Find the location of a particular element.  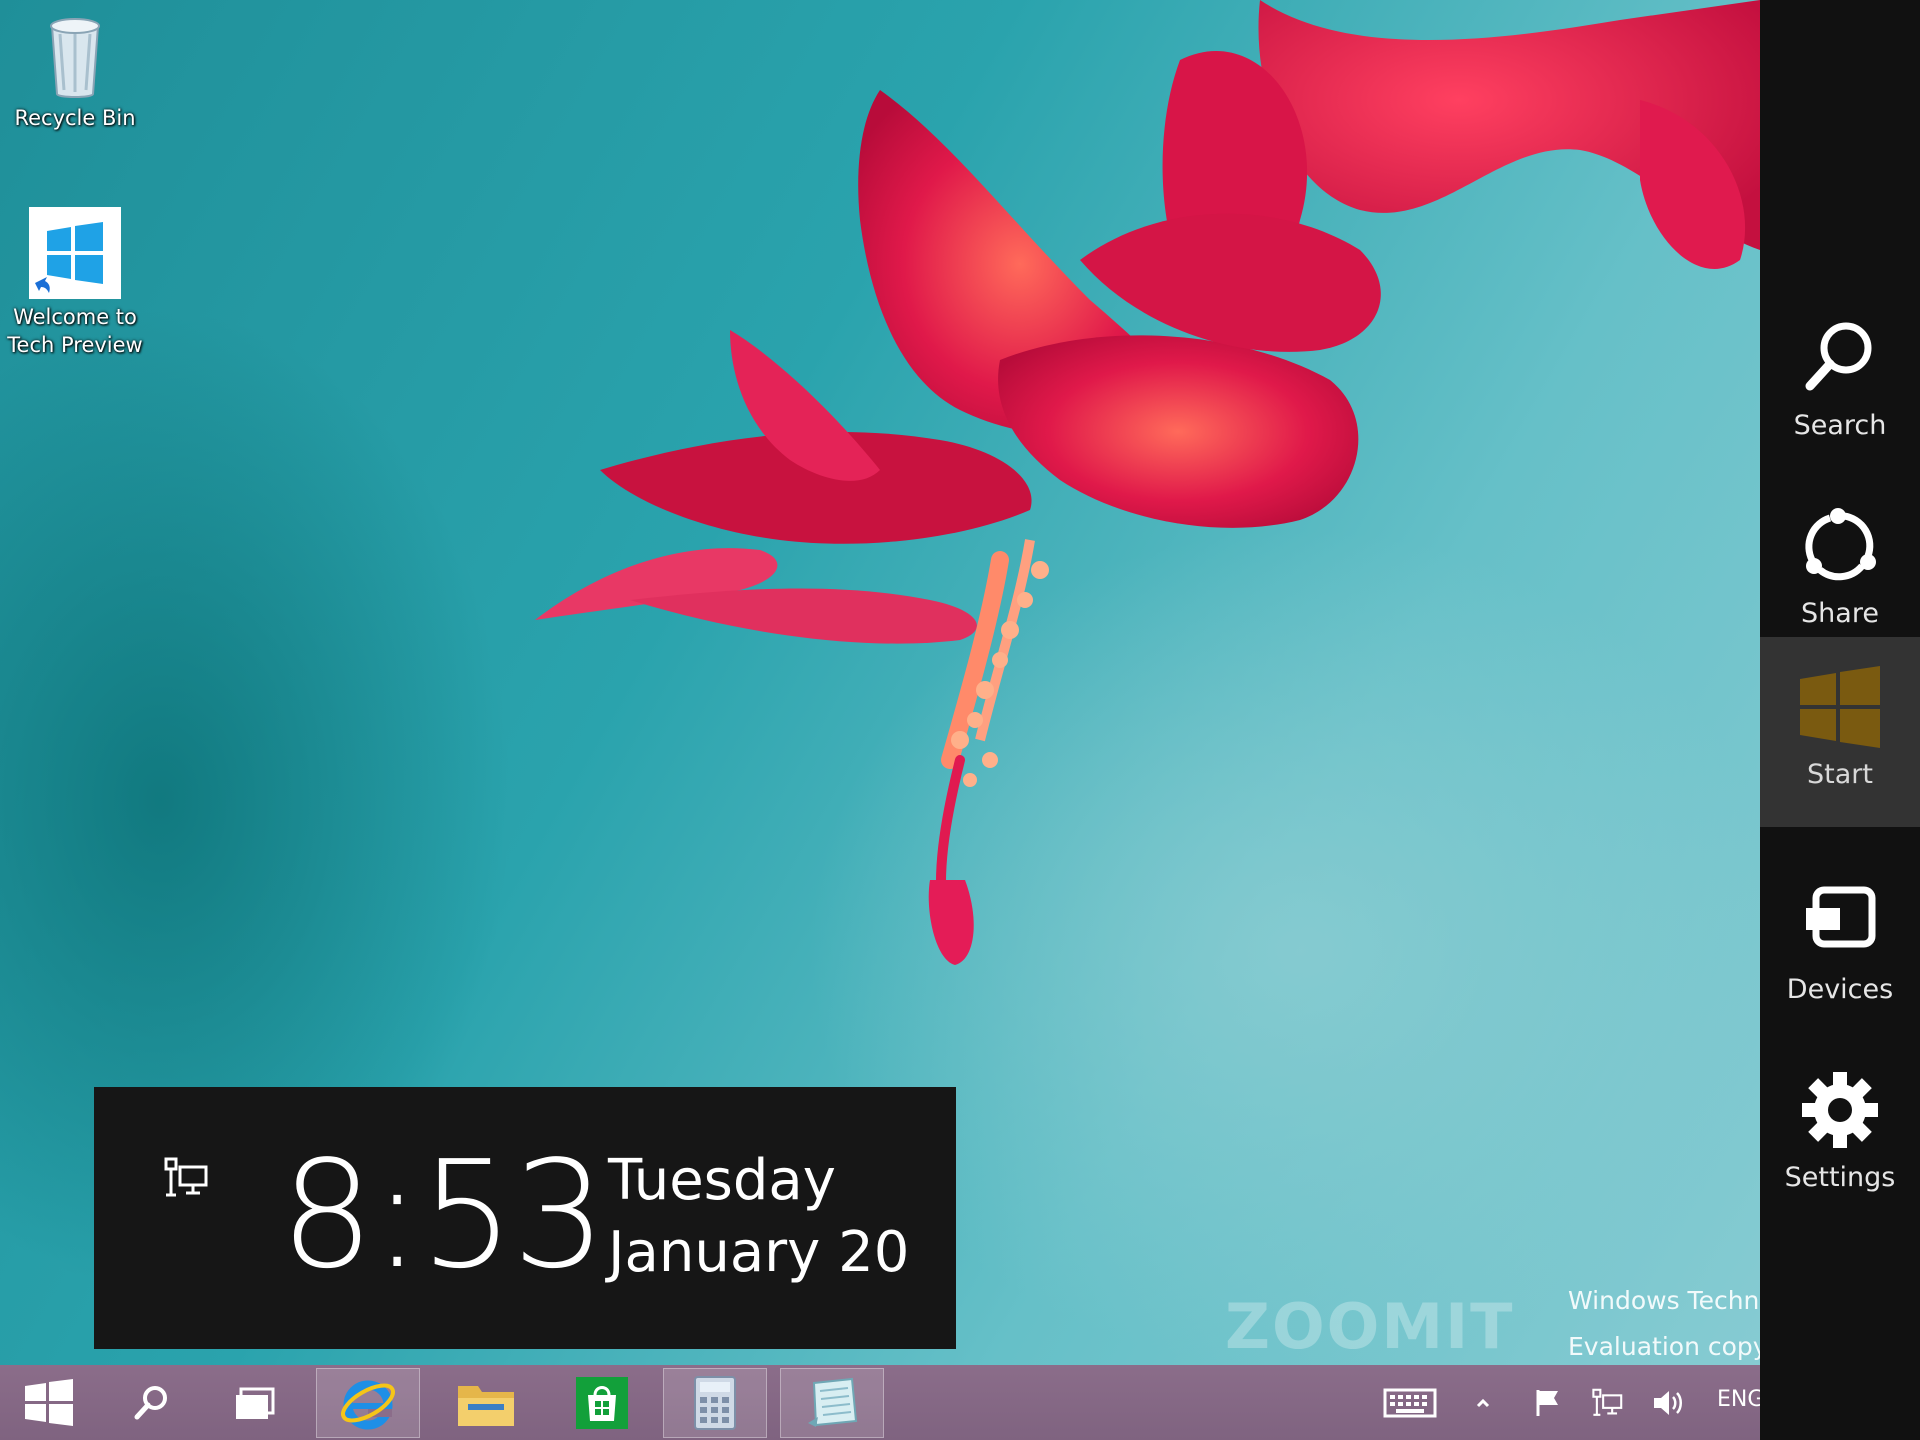

charm-search: Search is located at coordinates (1840, 384).